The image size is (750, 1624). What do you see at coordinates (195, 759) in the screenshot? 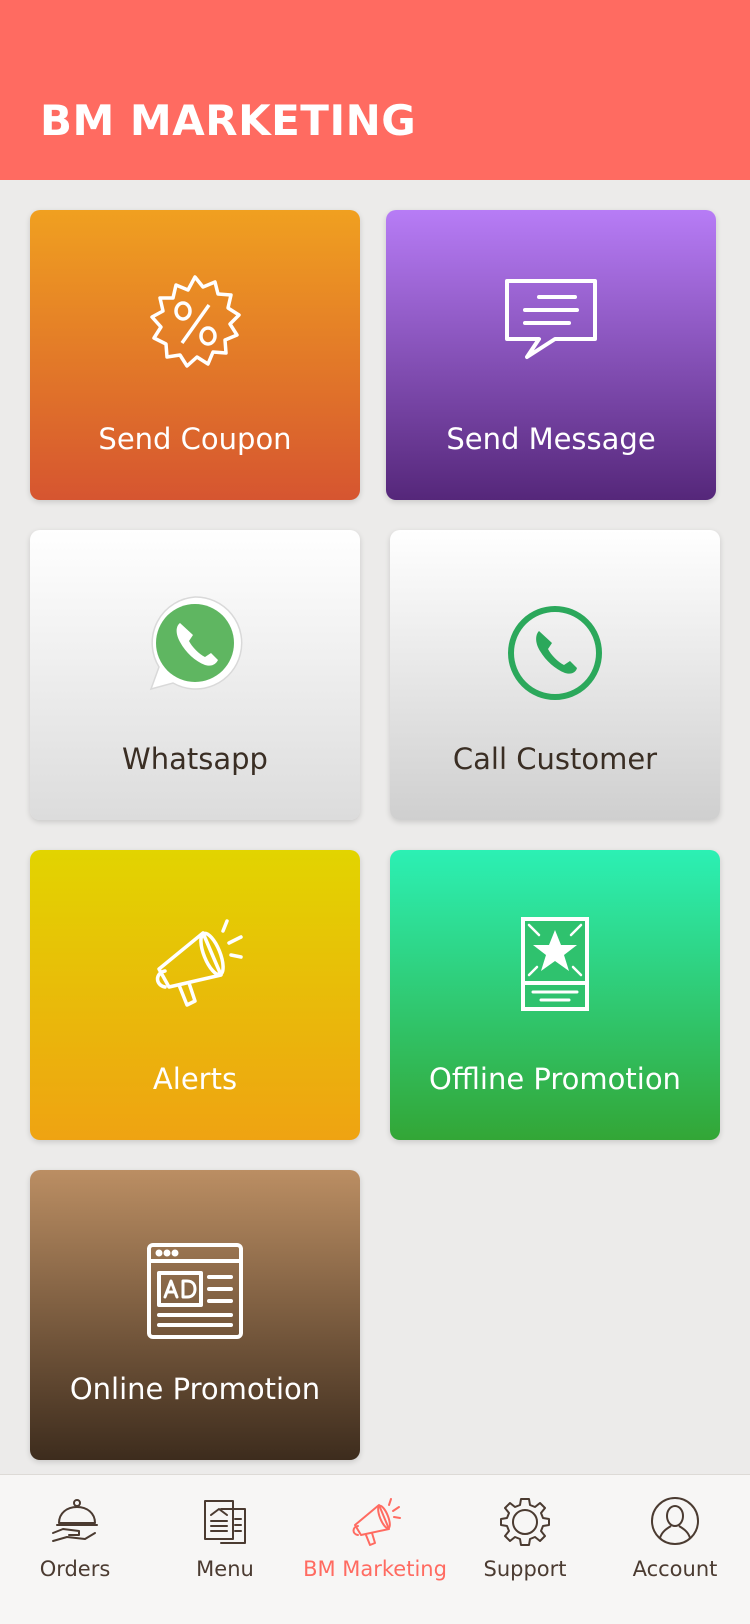
I see `tile-label: Whatsapp` at bounding box center [195, 759].